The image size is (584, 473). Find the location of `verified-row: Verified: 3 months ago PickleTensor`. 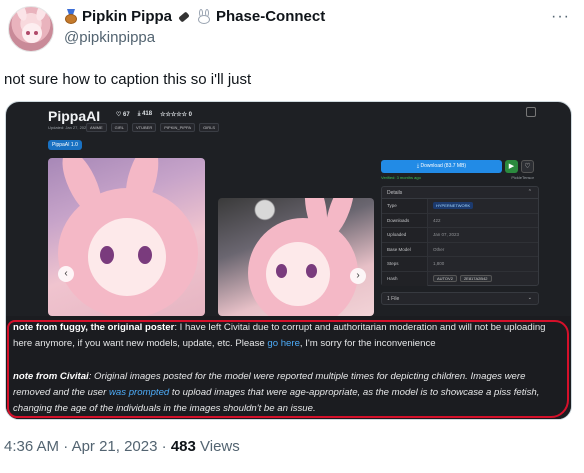

verified-row: Verified: 3 months ago PickleTensor is located at coordinates (457, 177).